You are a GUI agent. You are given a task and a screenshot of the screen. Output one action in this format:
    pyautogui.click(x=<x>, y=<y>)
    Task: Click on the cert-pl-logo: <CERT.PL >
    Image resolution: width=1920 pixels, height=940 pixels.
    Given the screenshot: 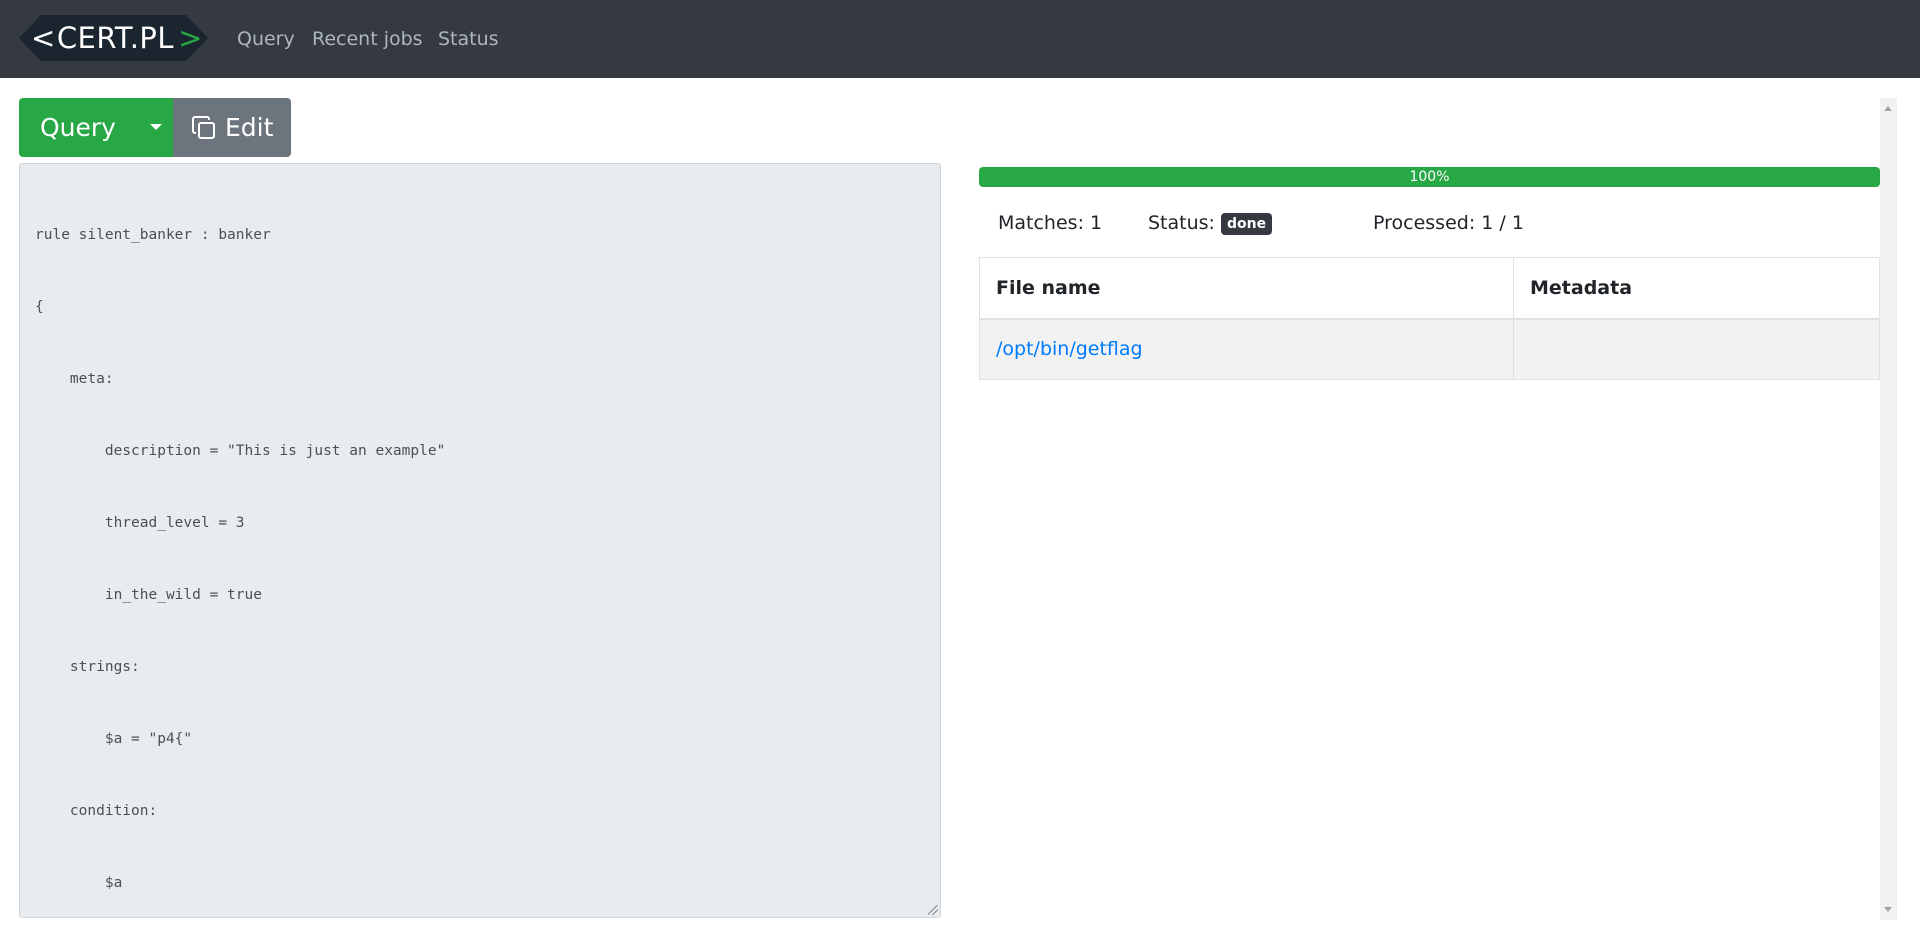 What is the action you would take?
    pyautogui.click(x=113, y=38)
    